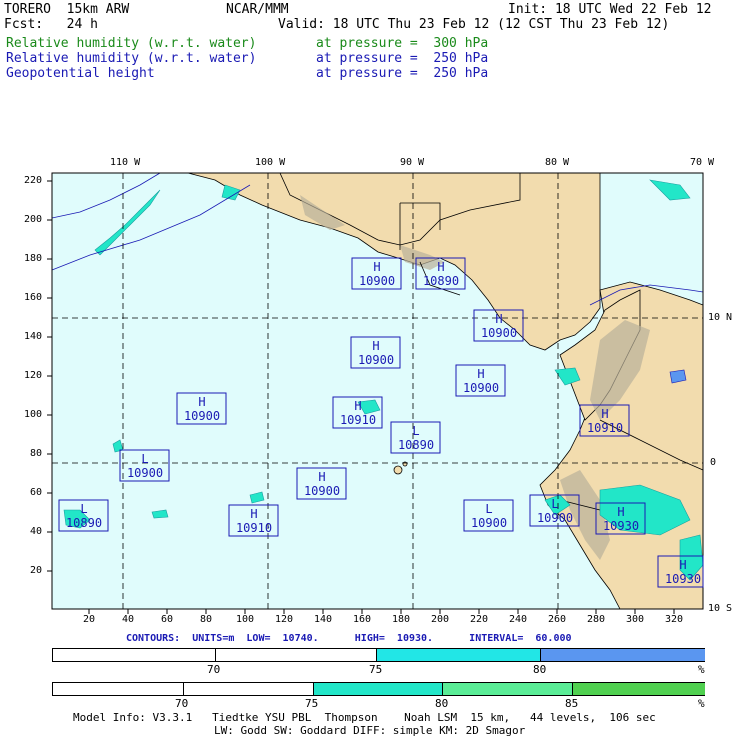 Image resolution: width=740 pixels, height=740 pixels. I want to click on y-tick-label: 100, so click(33, 414).